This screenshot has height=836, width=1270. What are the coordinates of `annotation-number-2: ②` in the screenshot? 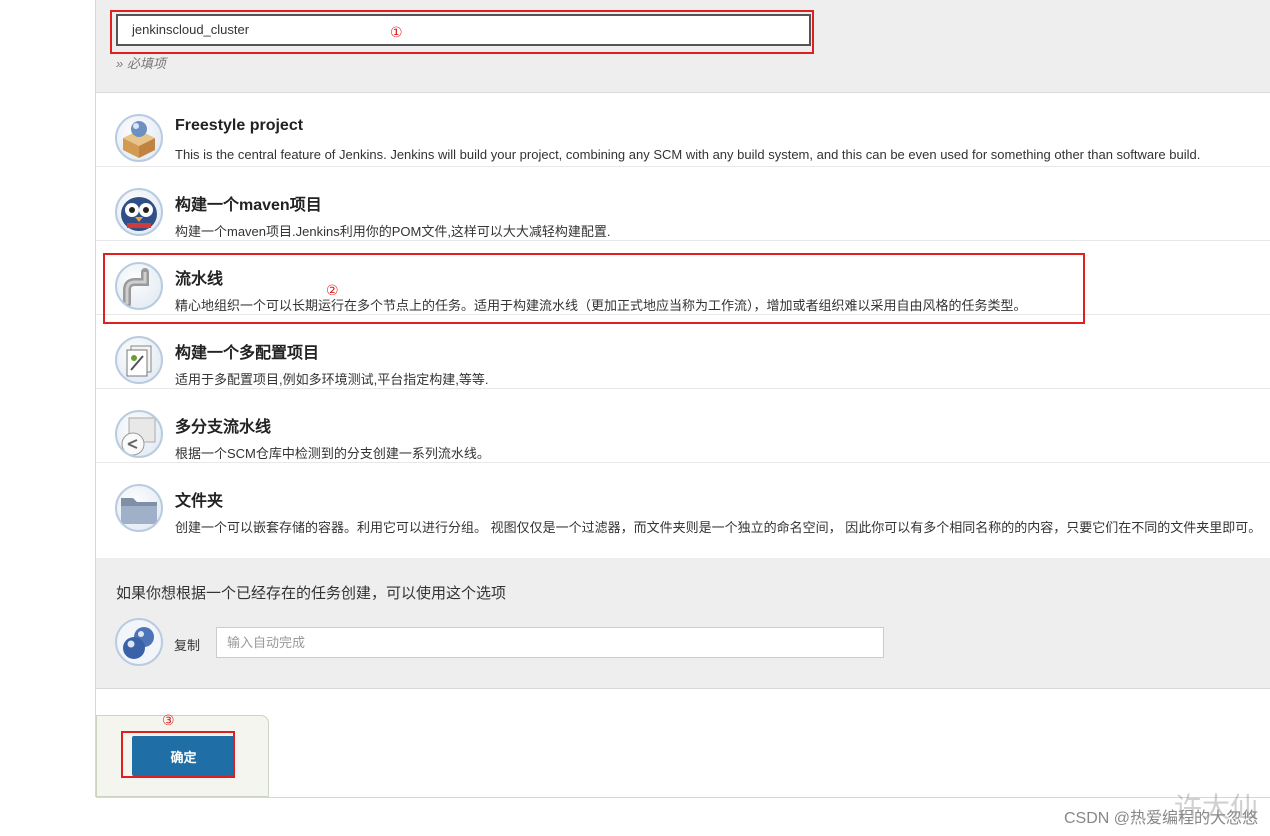 It's located at (332, 290).